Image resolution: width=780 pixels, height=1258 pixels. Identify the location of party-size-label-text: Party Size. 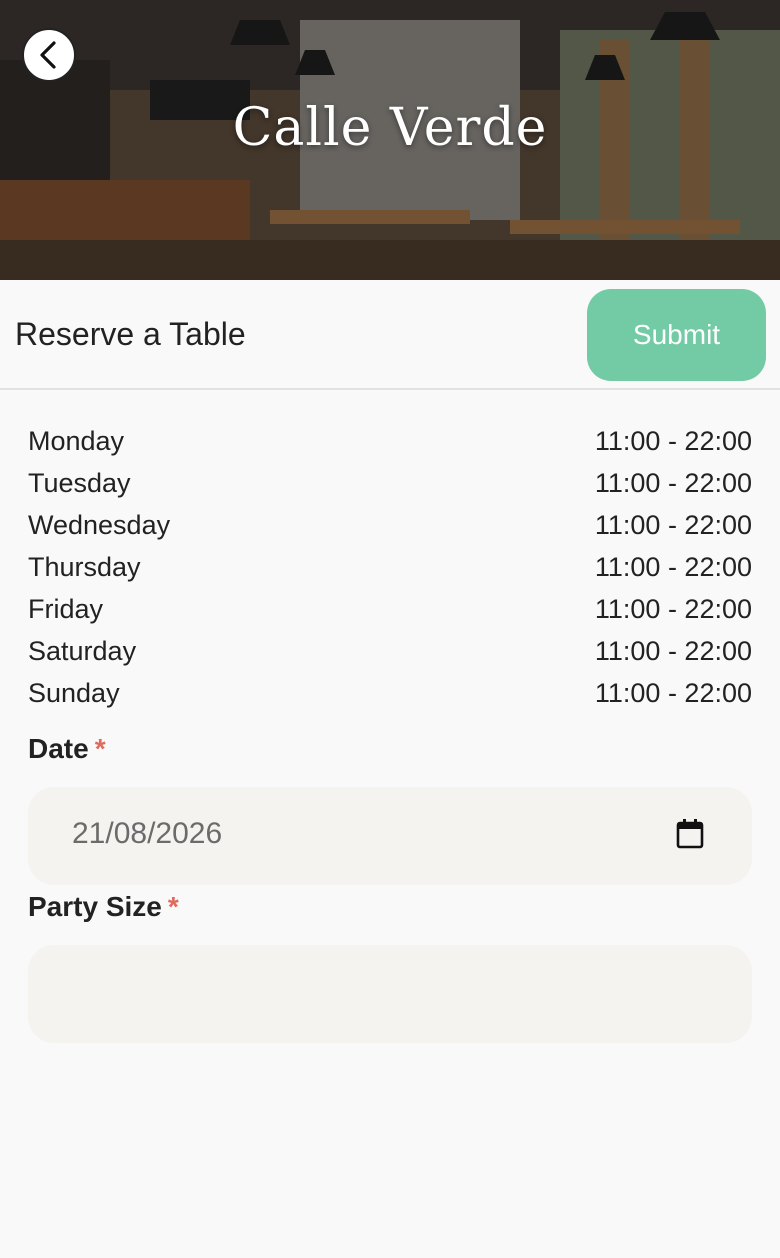
(95, 906).